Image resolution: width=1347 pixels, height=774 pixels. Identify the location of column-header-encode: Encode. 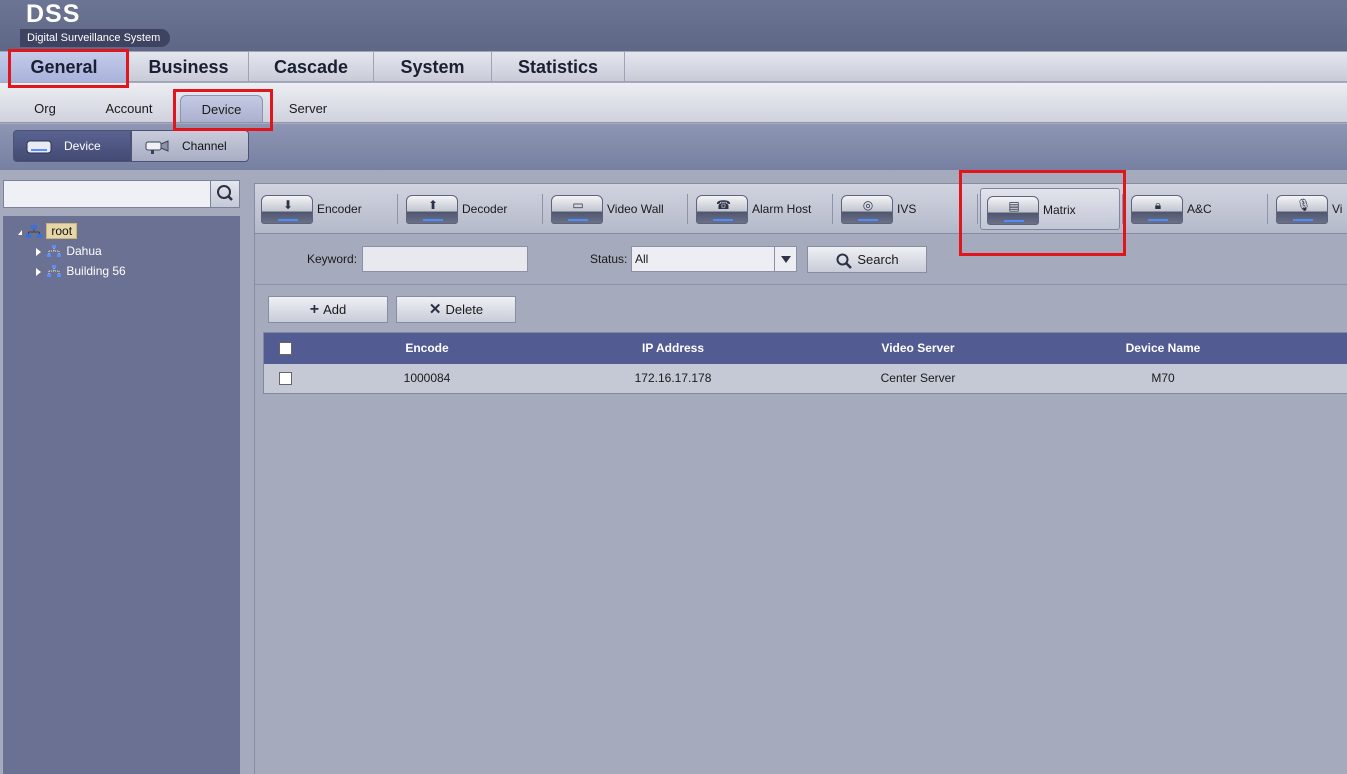
(427, 348).